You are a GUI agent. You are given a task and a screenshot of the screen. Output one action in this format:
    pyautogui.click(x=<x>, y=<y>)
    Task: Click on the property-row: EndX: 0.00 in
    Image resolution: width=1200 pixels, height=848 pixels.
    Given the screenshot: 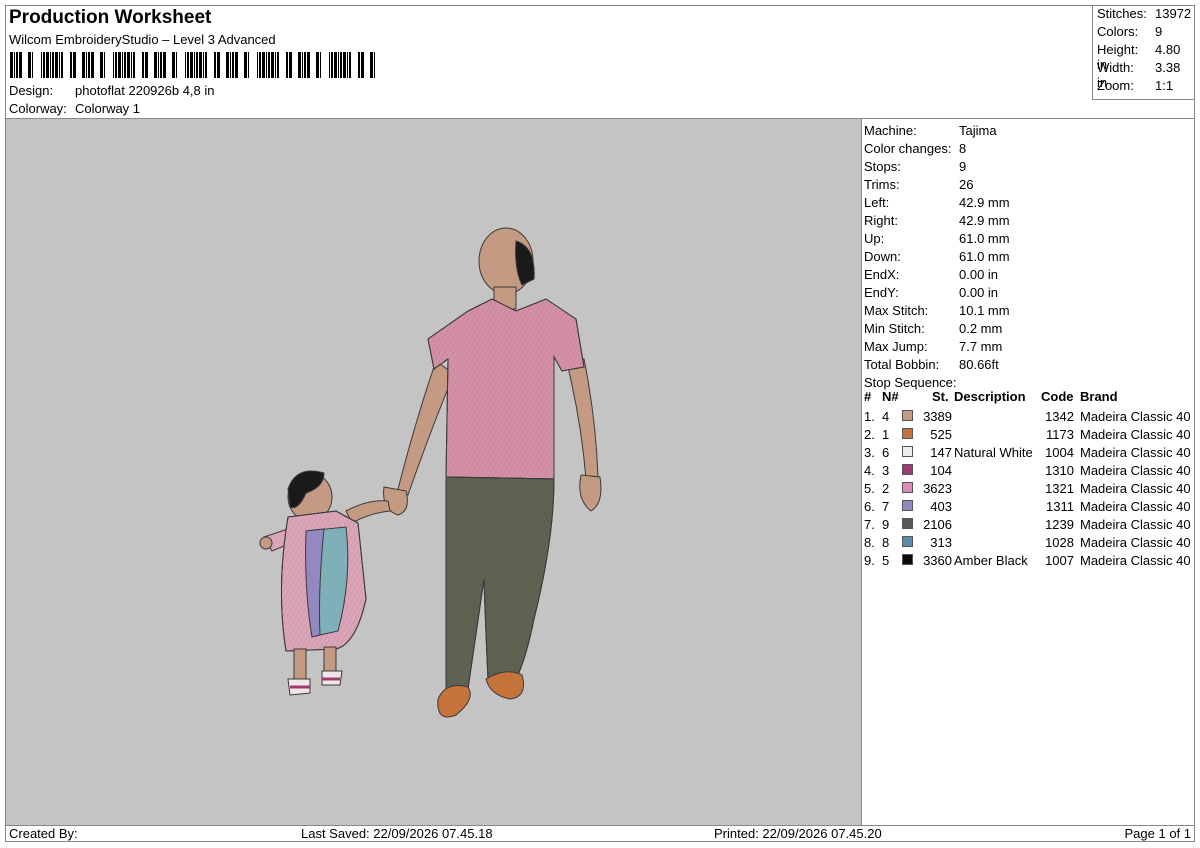 What is the action you would take?
    pyautogui.click(x=931, y=274)
    